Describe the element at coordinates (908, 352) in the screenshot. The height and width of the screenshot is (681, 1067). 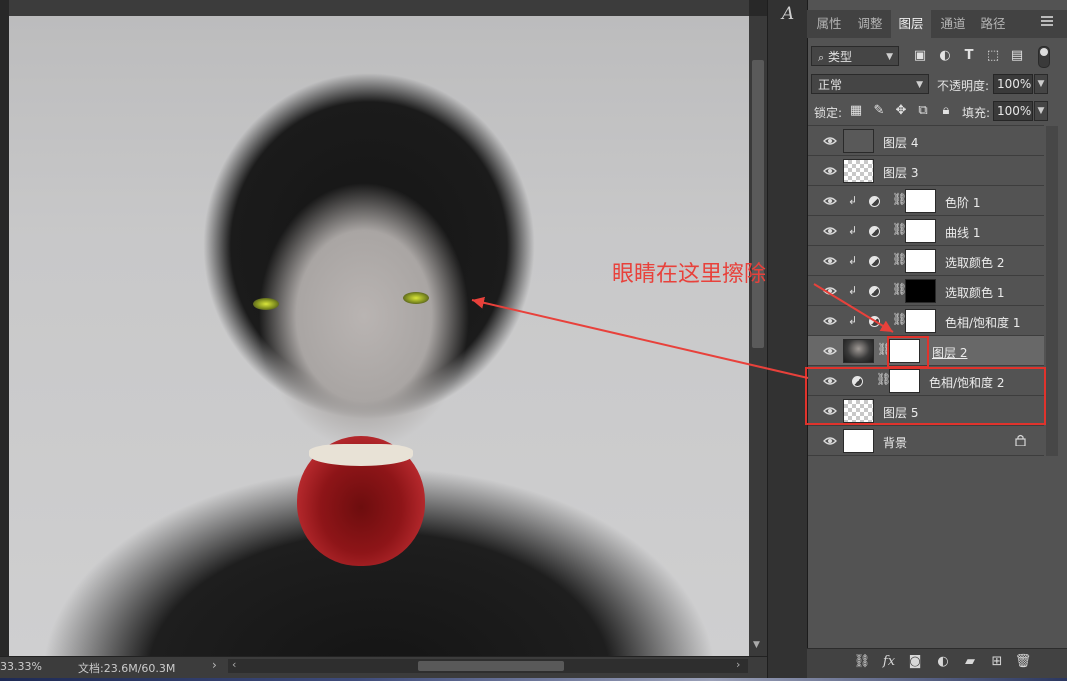
I see `annotation-mask-box` at that location.